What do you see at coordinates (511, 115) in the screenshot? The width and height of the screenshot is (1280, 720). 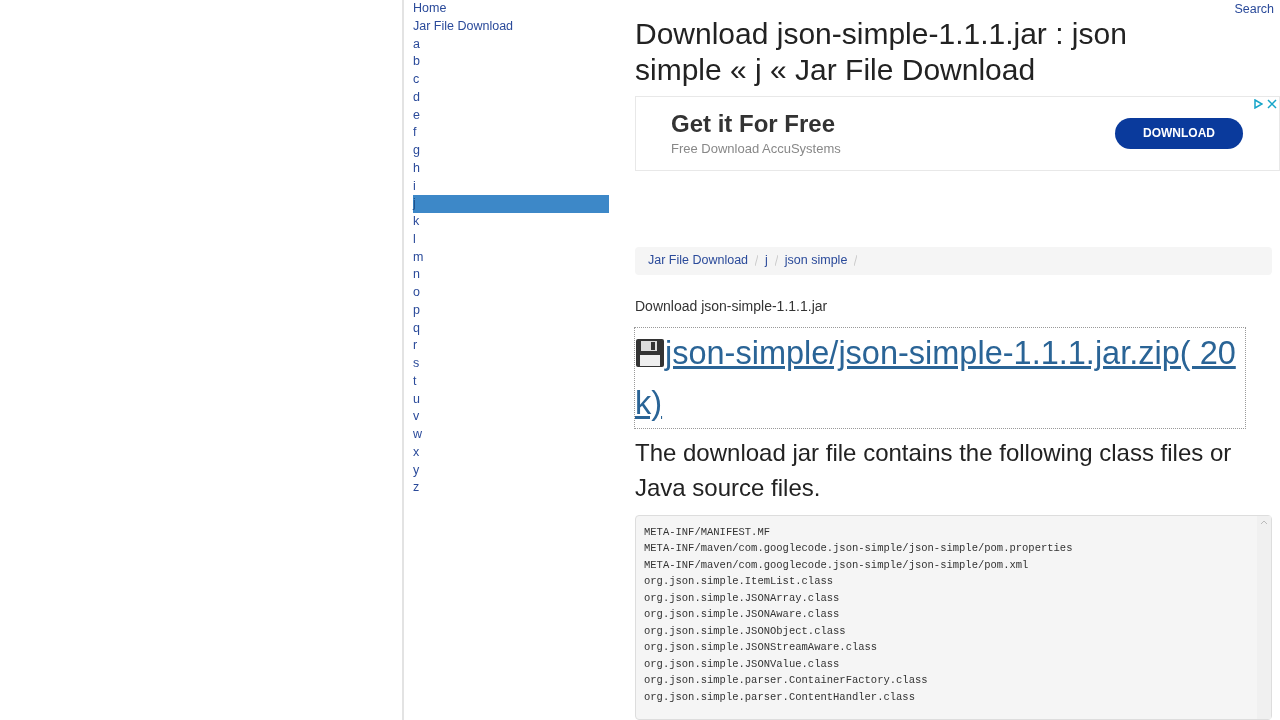 I see `sidebar-item: e` at bounding box center [511, 115].